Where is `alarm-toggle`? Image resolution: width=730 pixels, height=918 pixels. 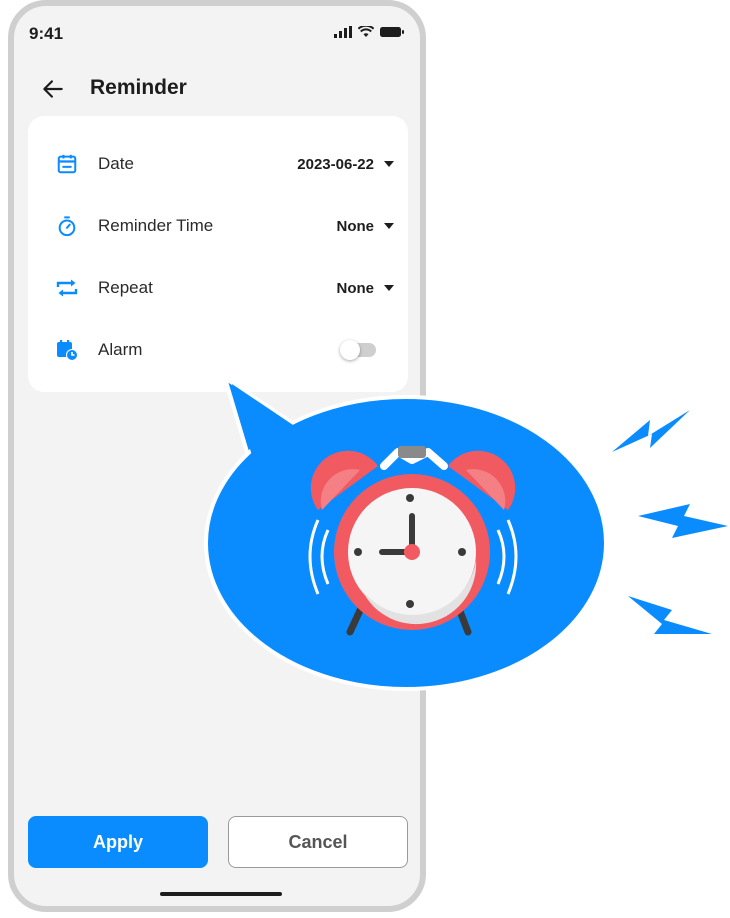
alarm-toggle is located at coordinates (358, 350).